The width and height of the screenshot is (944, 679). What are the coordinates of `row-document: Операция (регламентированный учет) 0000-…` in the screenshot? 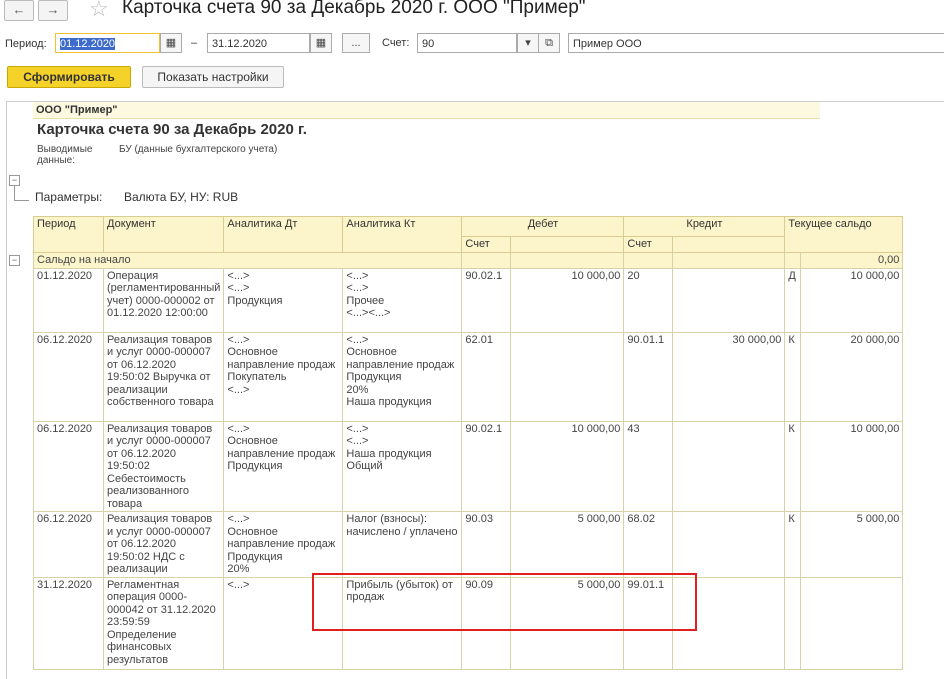 It's located at (163, 300).